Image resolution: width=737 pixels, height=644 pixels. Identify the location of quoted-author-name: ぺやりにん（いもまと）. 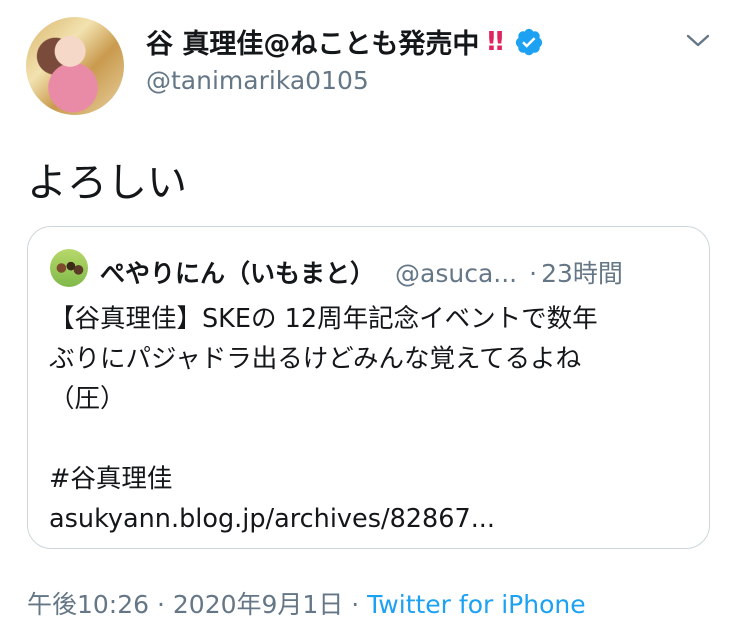
(238, 273).